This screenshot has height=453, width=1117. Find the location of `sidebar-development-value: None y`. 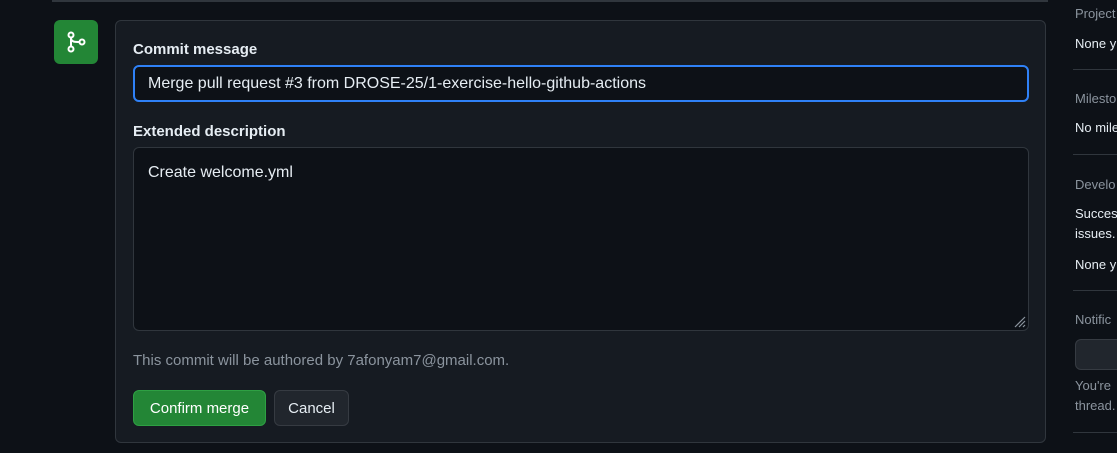

sidebar-development-value: None y is located at coordinates (1096, 264).